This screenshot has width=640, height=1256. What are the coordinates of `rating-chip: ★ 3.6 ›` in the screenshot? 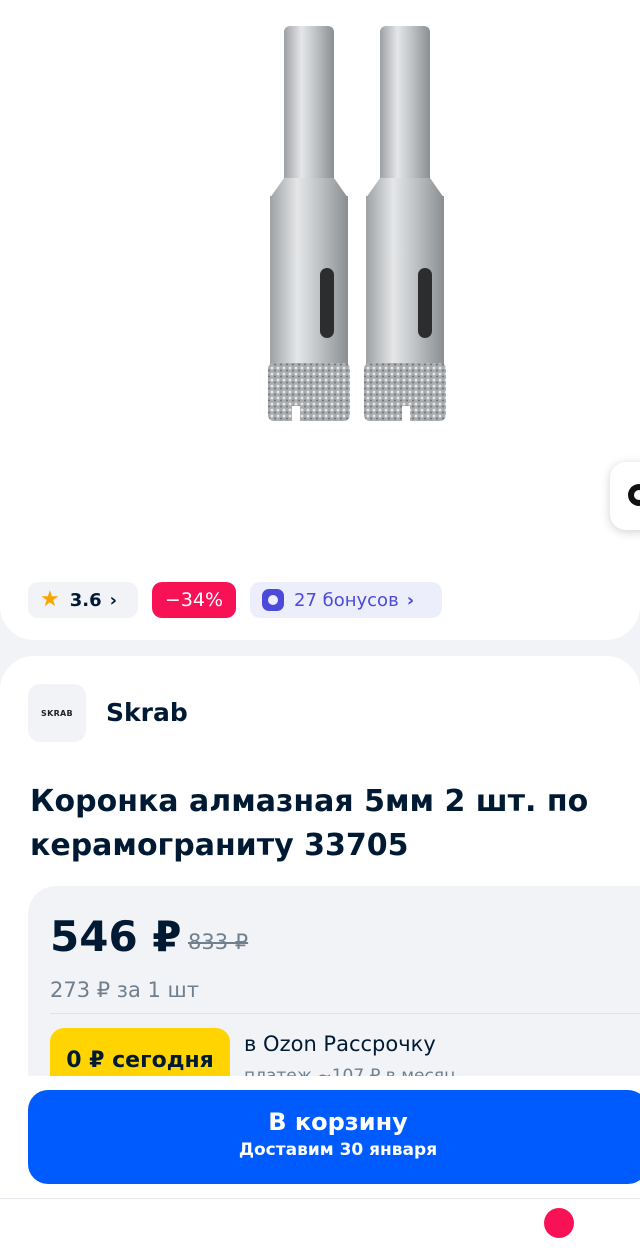 It's located at (83, 600).